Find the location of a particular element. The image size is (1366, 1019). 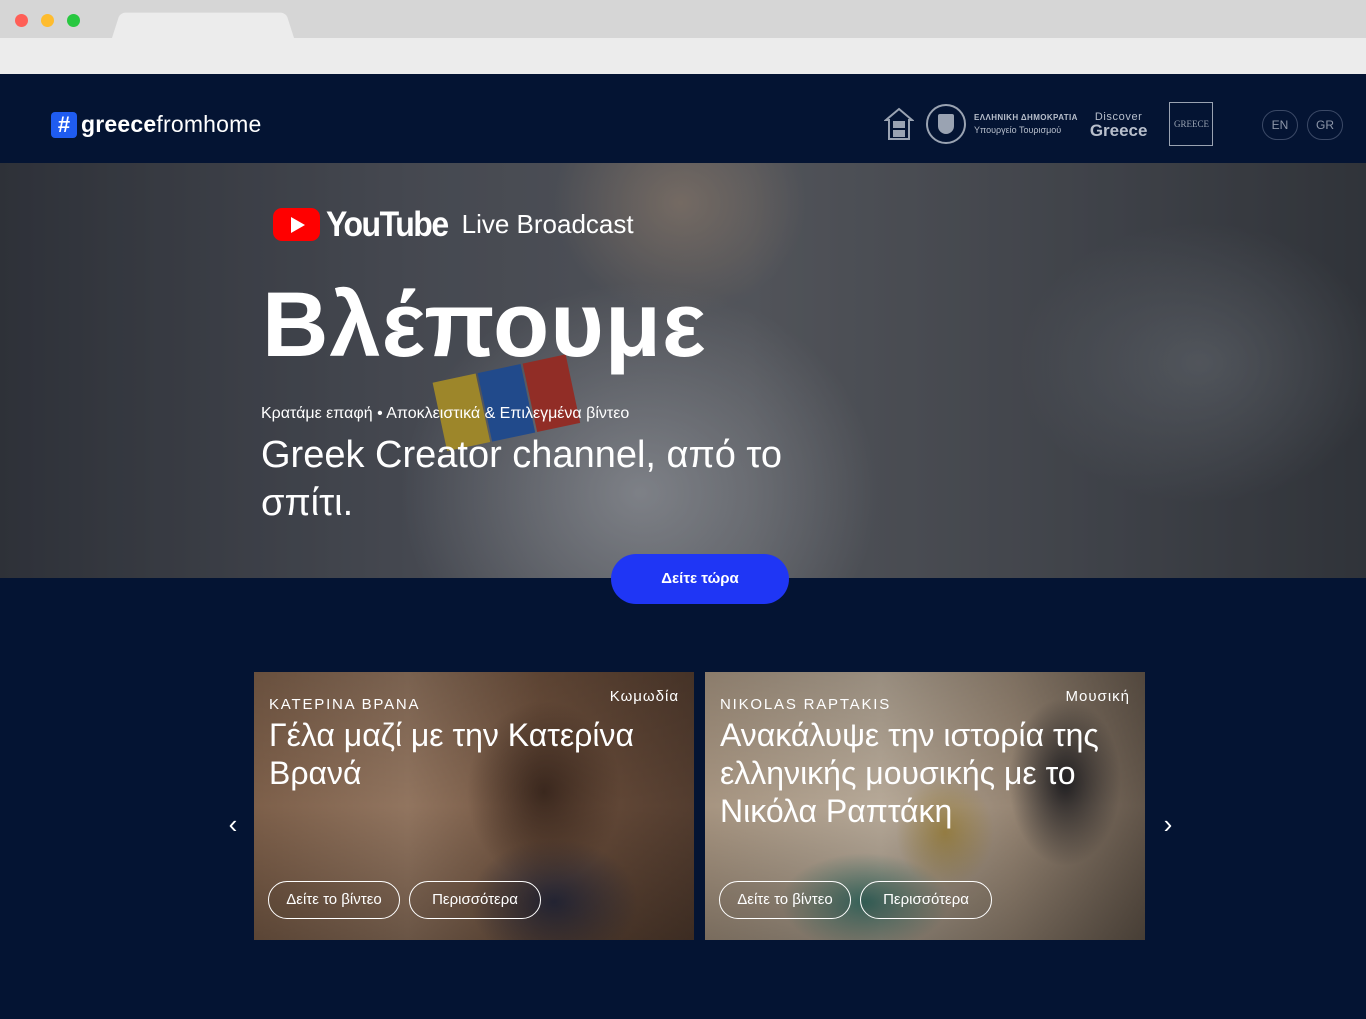

minimize-window-icon is located at coordinates (47, 20).